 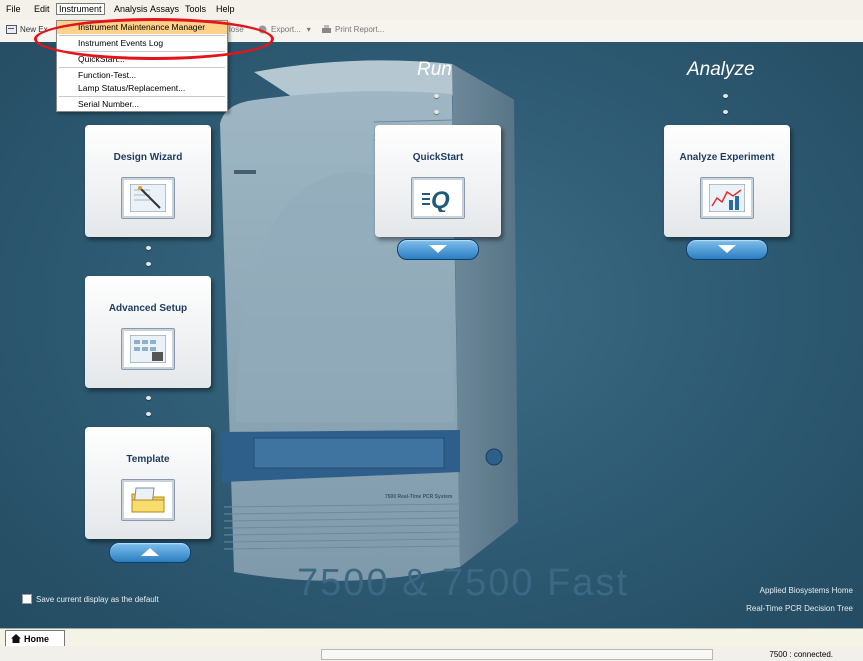 I want to click on home-icon, so click(x=16, y=638).